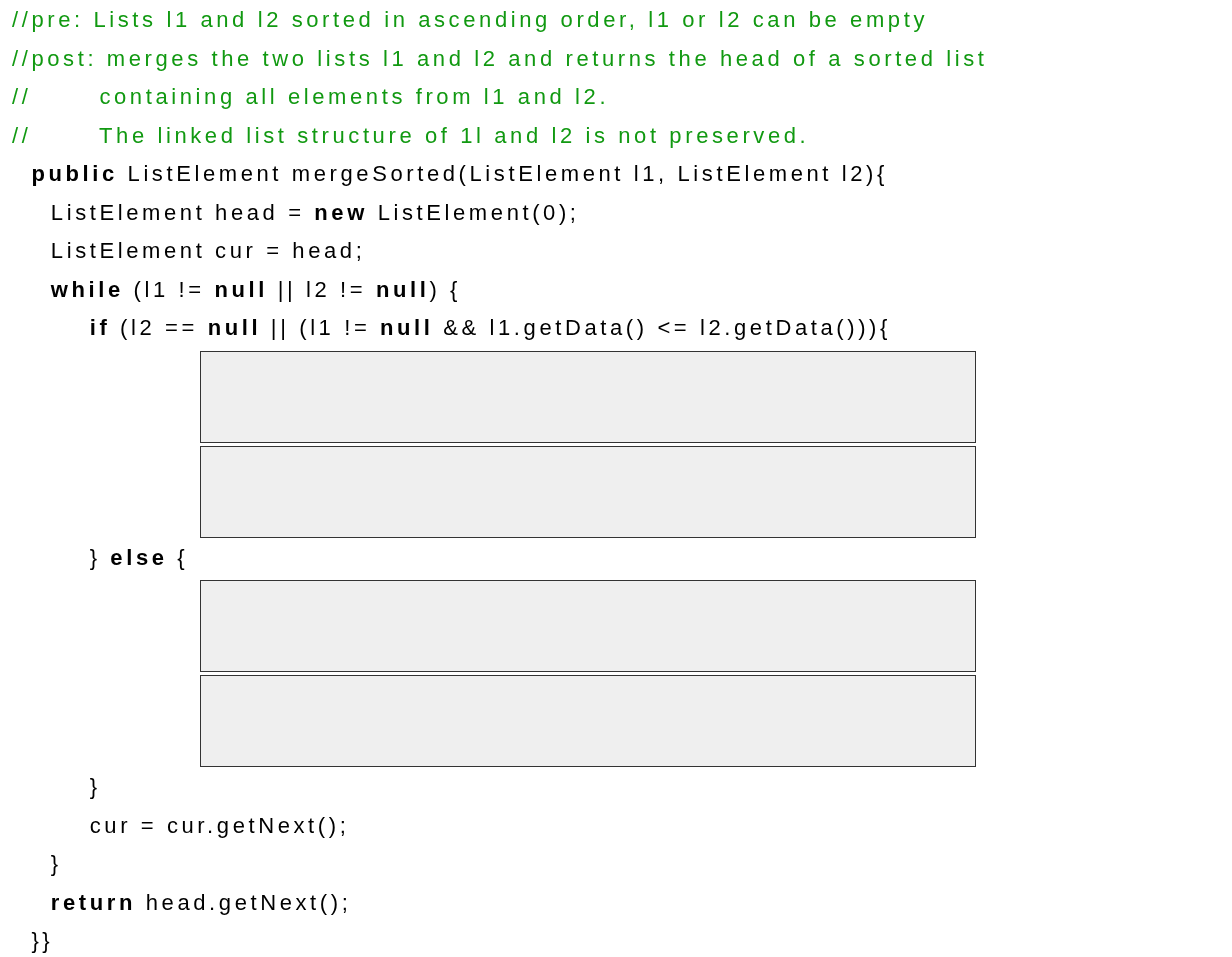 This screenshot has width=1232, height=957. I want to click on code-comment: //pre: Lists l1 and l2 sorted in ascending order, l1 or l2 can be empty, so click(470, 20).